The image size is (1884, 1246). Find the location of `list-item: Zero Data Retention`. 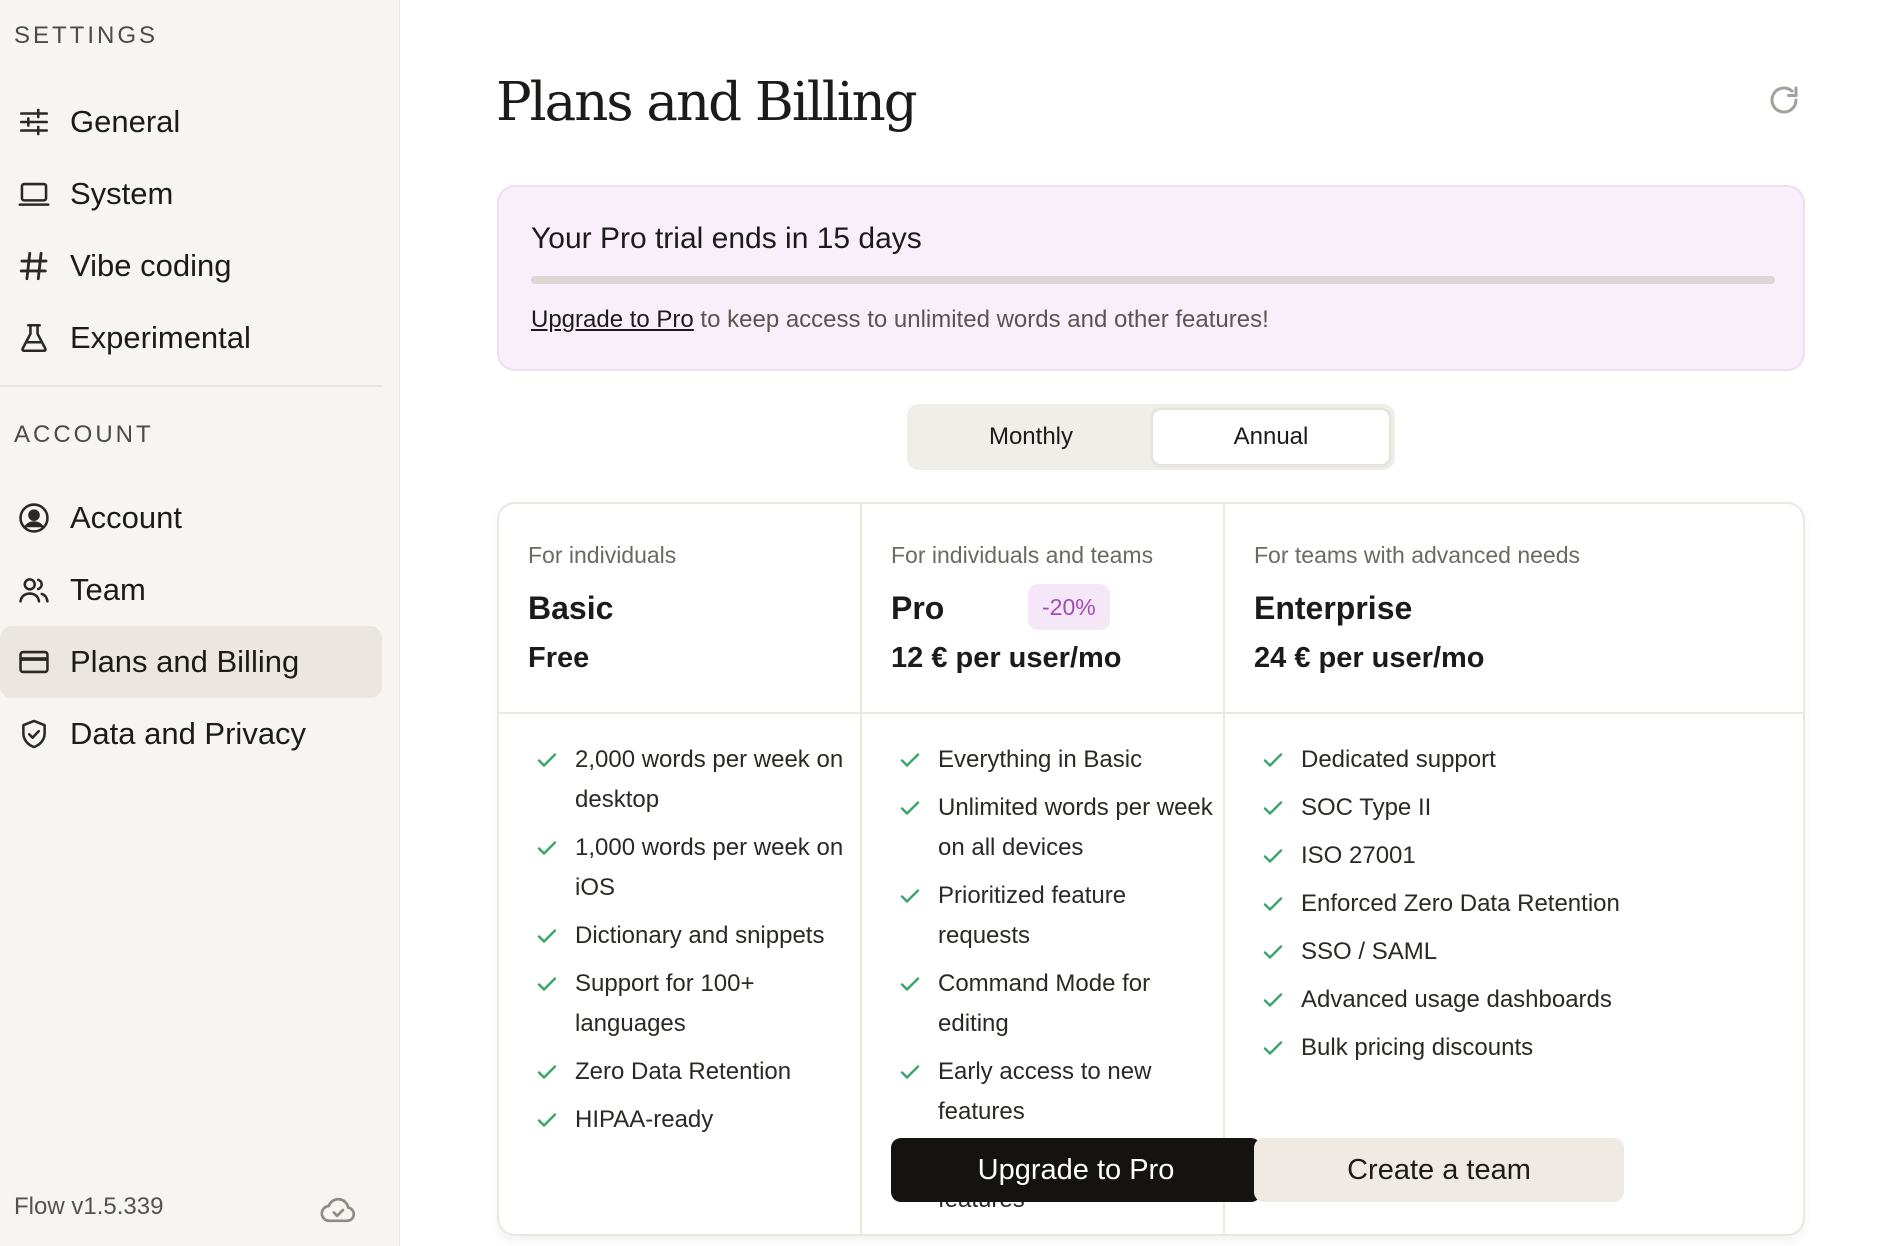

list-item: Zero Data Retention is located at coordinates (695, 1072).